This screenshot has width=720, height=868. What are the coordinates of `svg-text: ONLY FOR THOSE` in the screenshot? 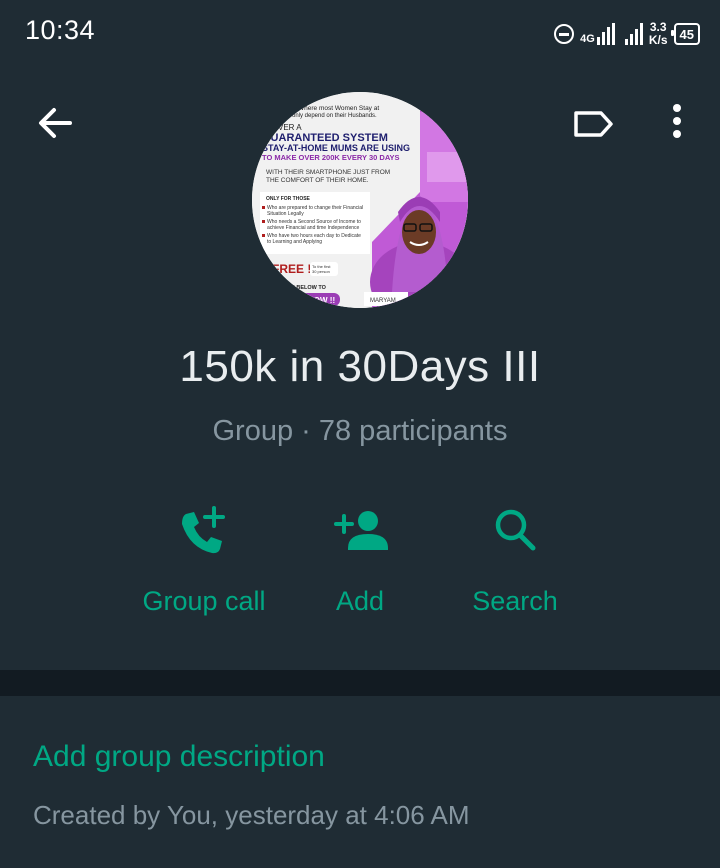 It's located at (288, 199).